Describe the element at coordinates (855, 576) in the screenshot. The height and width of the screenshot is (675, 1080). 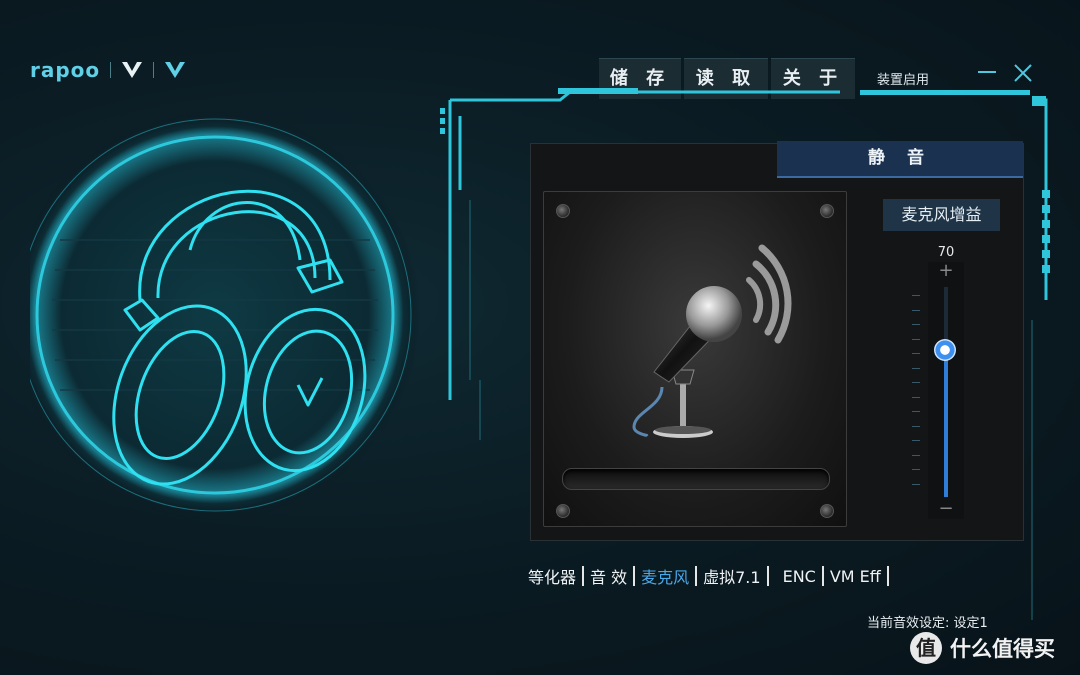
I see `tab-vm-eff: VM Eff` at that location.